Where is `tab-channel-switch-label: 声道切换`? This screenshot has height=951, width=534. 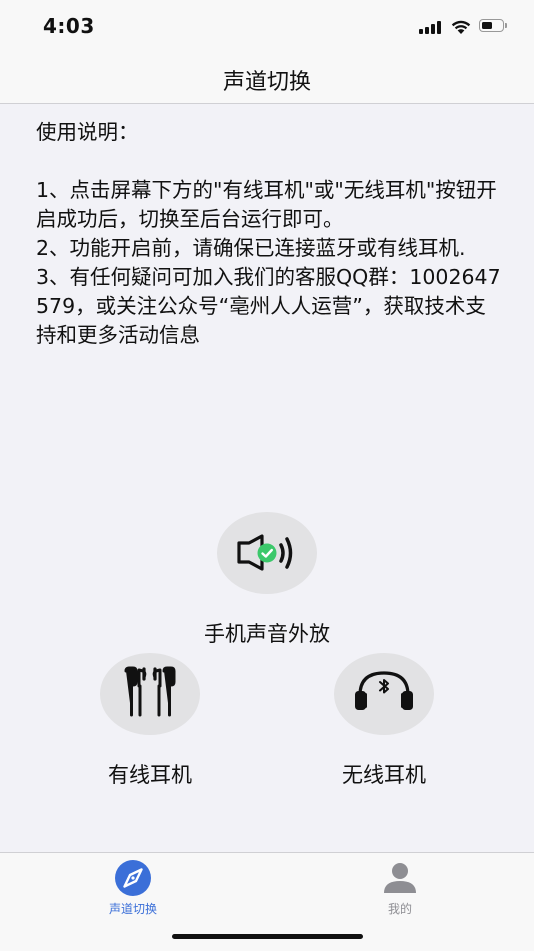 tab-channel-switch-label: 声道切换 is located at coordinates (132, 909).